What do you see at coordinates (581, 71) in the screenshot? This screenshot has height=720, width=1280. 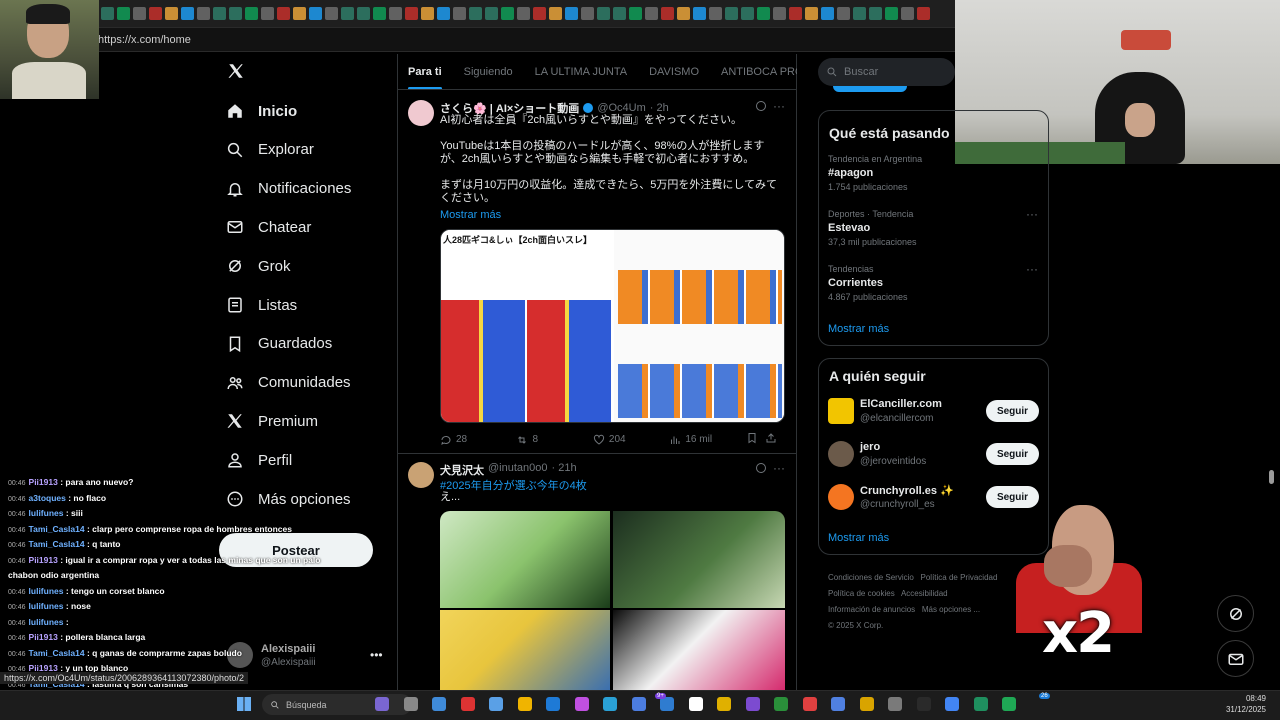 I see `tab-la-ultima-junta: LA ULTIMA JUNTA` at bounding box center [581, 71].